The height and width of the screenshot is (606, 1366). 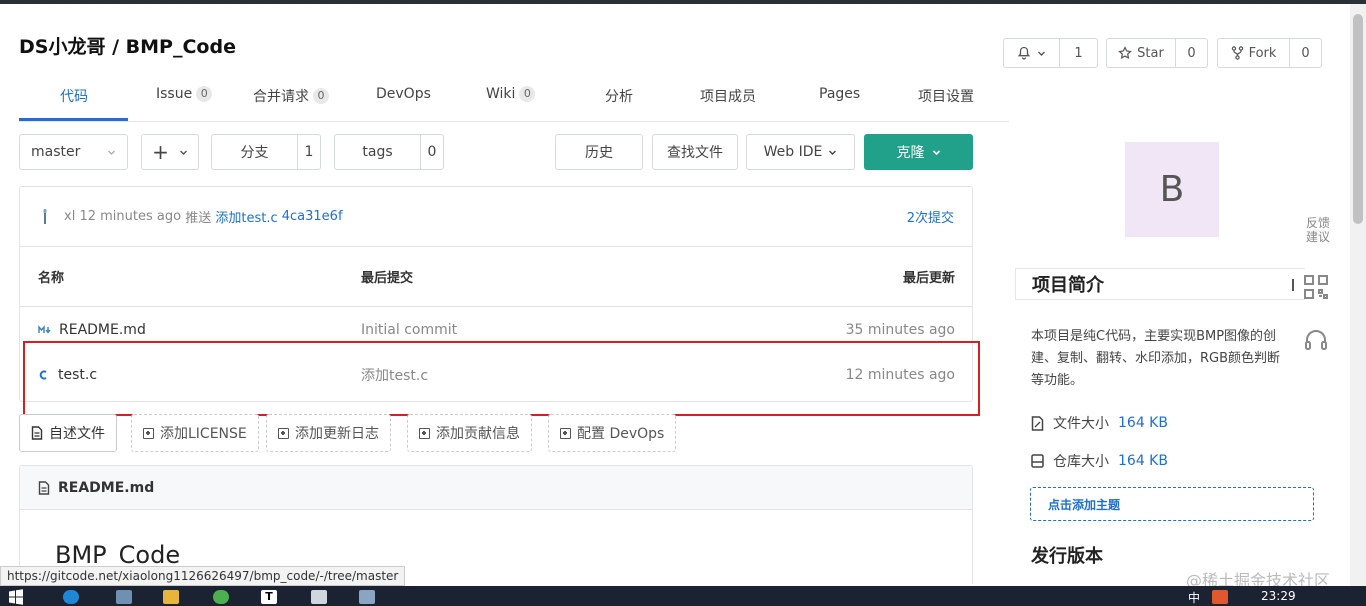 I want to click on tab-code: 代码, so click(x=74, y=96).